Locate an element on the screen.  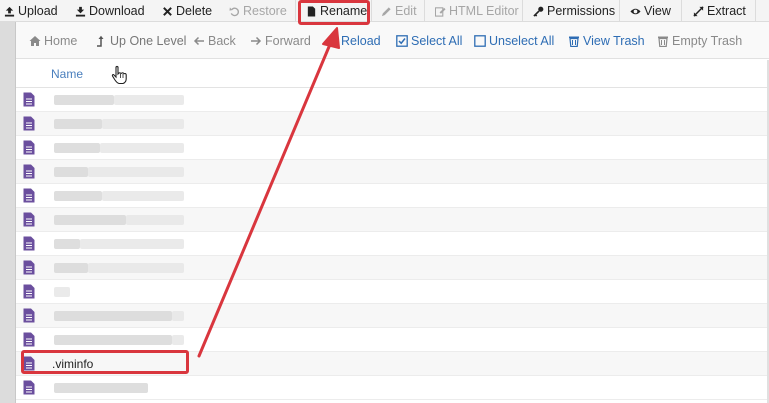
arrow-left-icon is located at coordinates (198, 40).